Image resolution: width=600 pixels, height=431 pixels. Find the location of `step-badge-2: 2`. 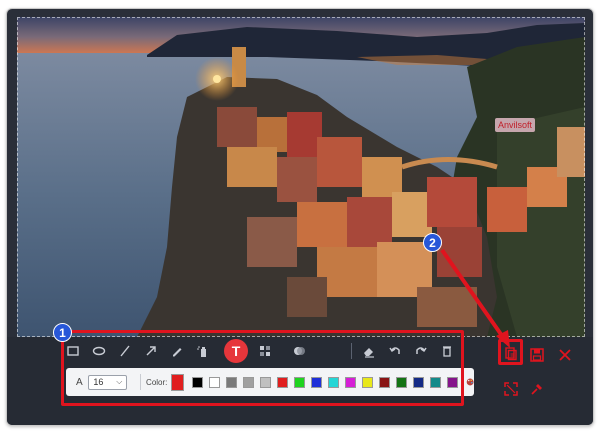

step-badge-2: 2 is located at coordinates (432, 242).